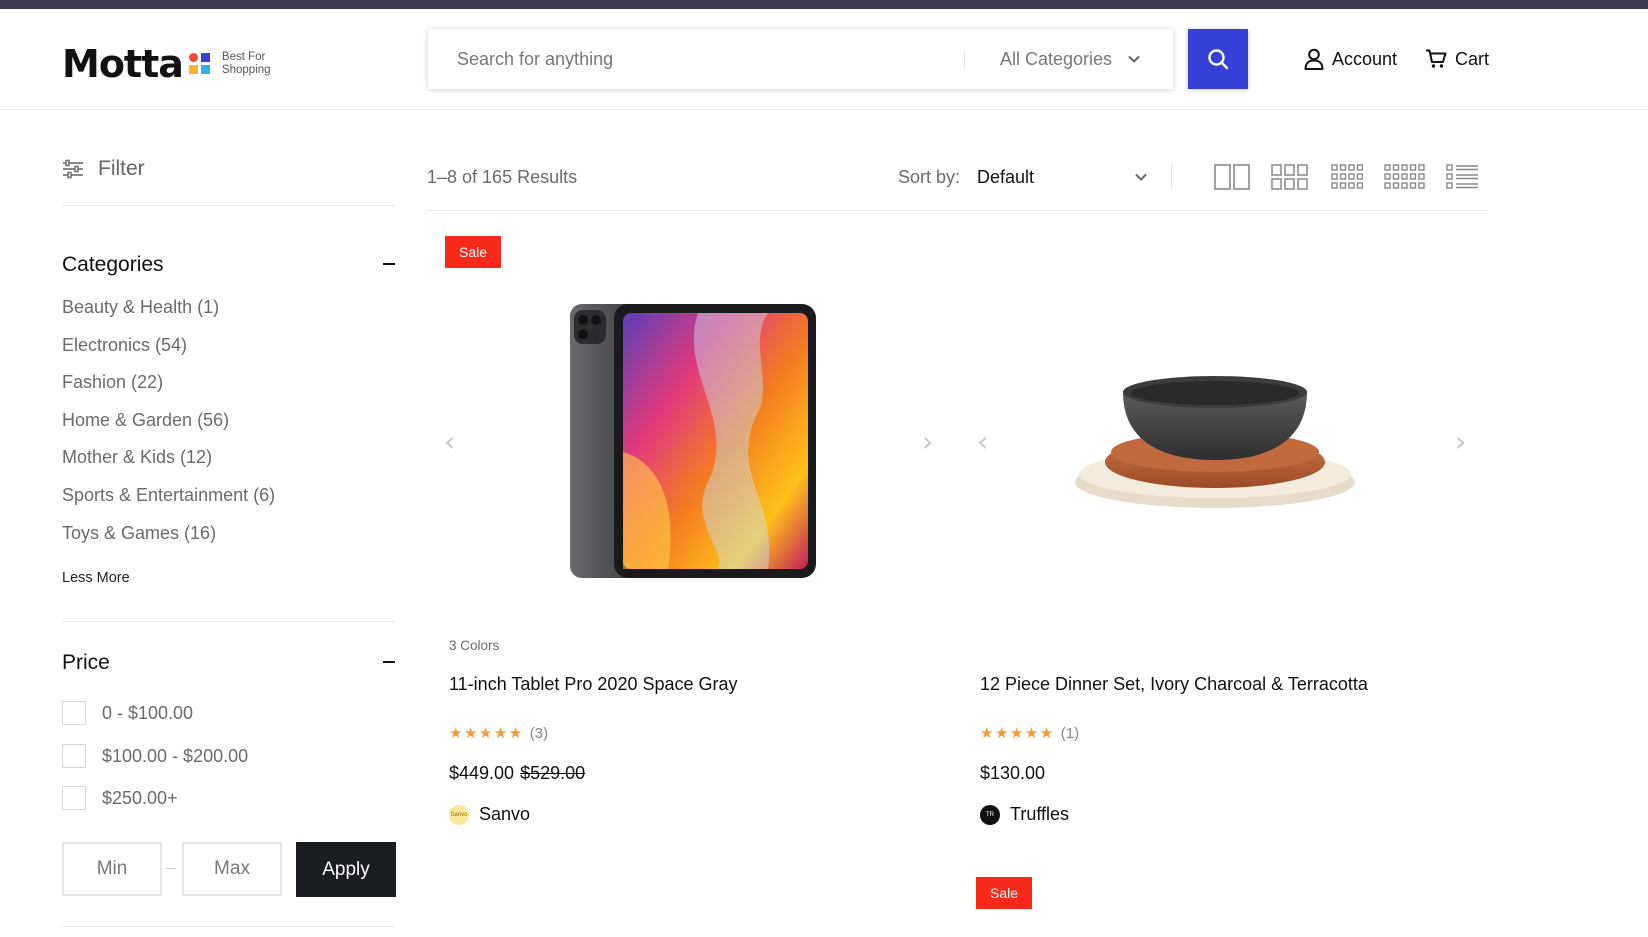  I want to click on category-select-label: All Categories, so click(1056, 58).